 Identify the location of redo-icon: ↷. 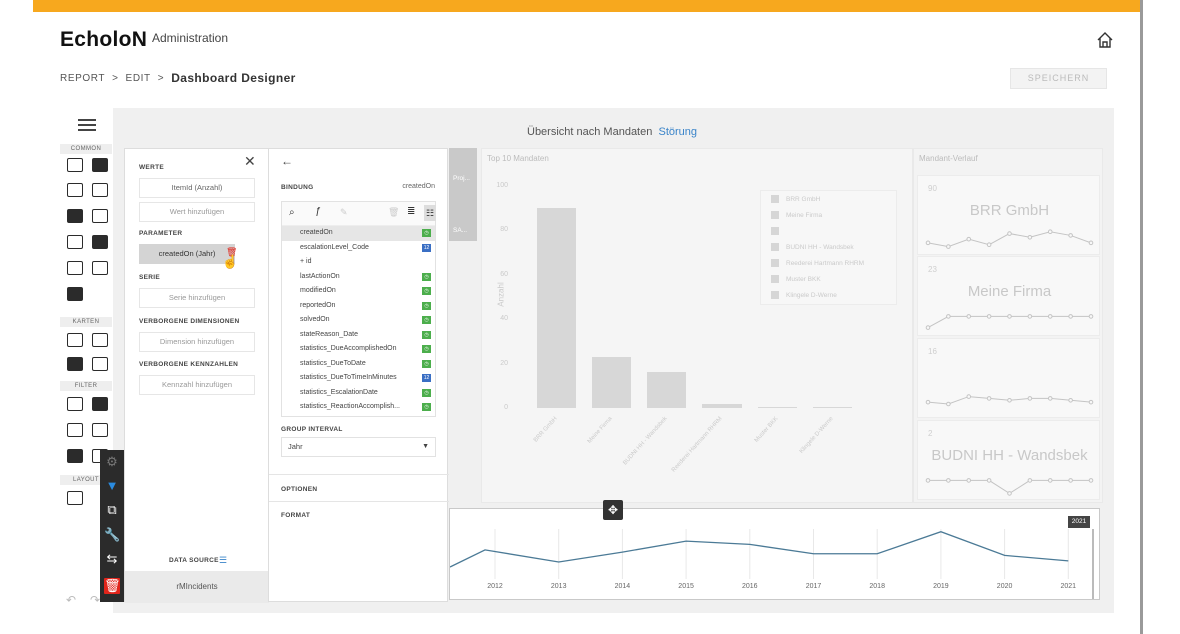
(95, 600).